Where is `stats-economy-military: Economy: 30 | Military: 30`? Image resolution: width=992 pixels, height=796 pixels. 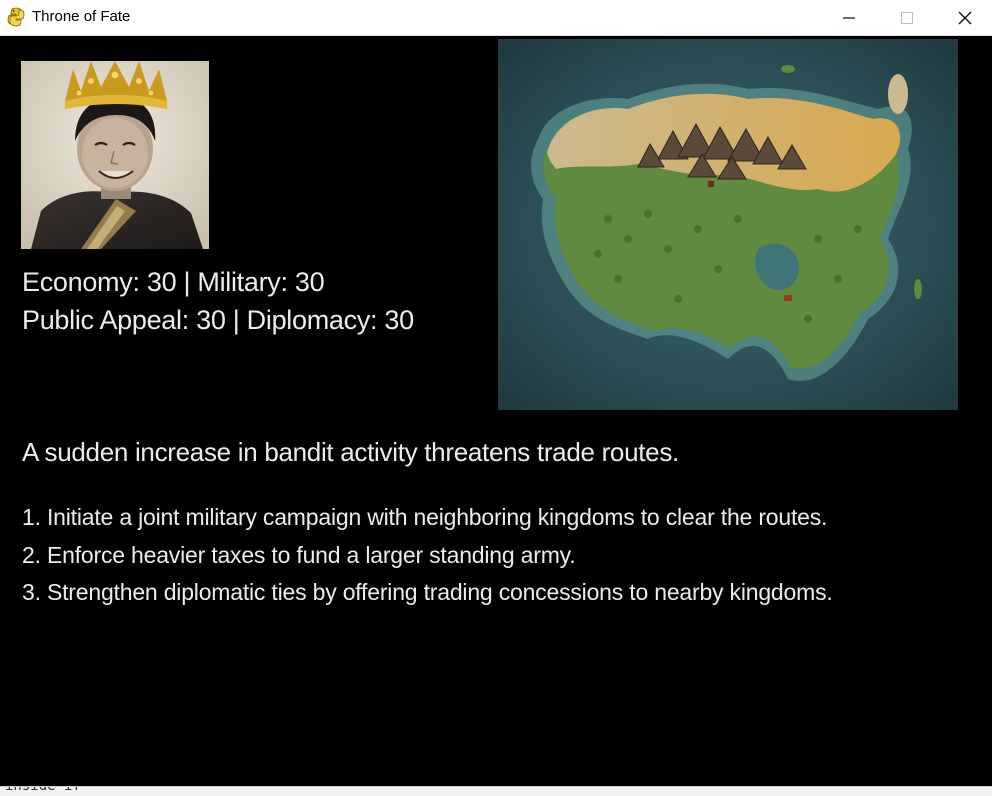 stats-economy-military: Economy: 30 | Military: 30 is located at coordinates (173, 282).